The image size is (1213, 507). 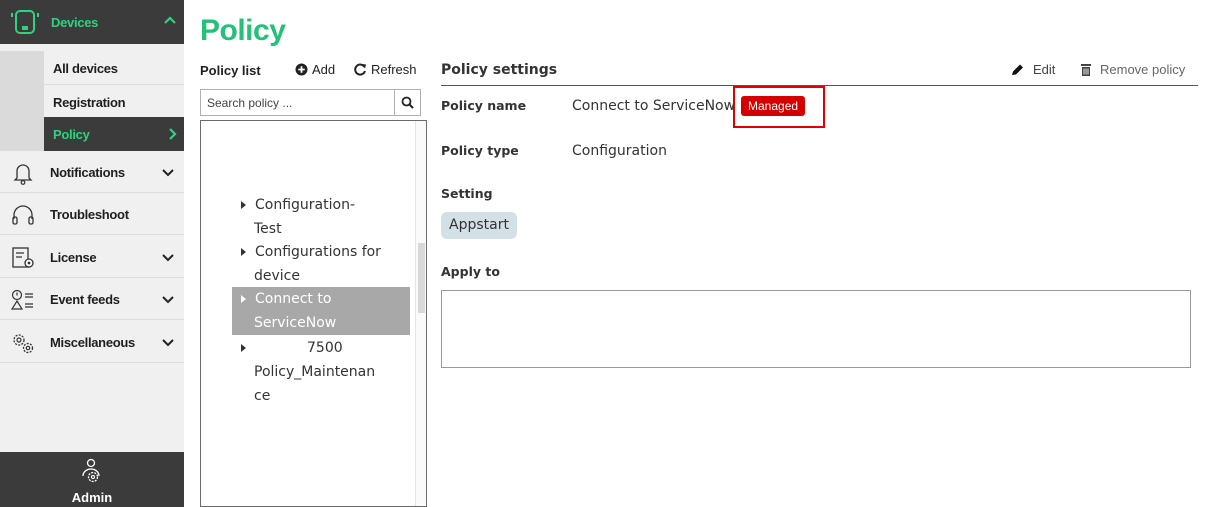 I want to click on remove-policy-label: Remove policy, so click(x=1143, y=69).